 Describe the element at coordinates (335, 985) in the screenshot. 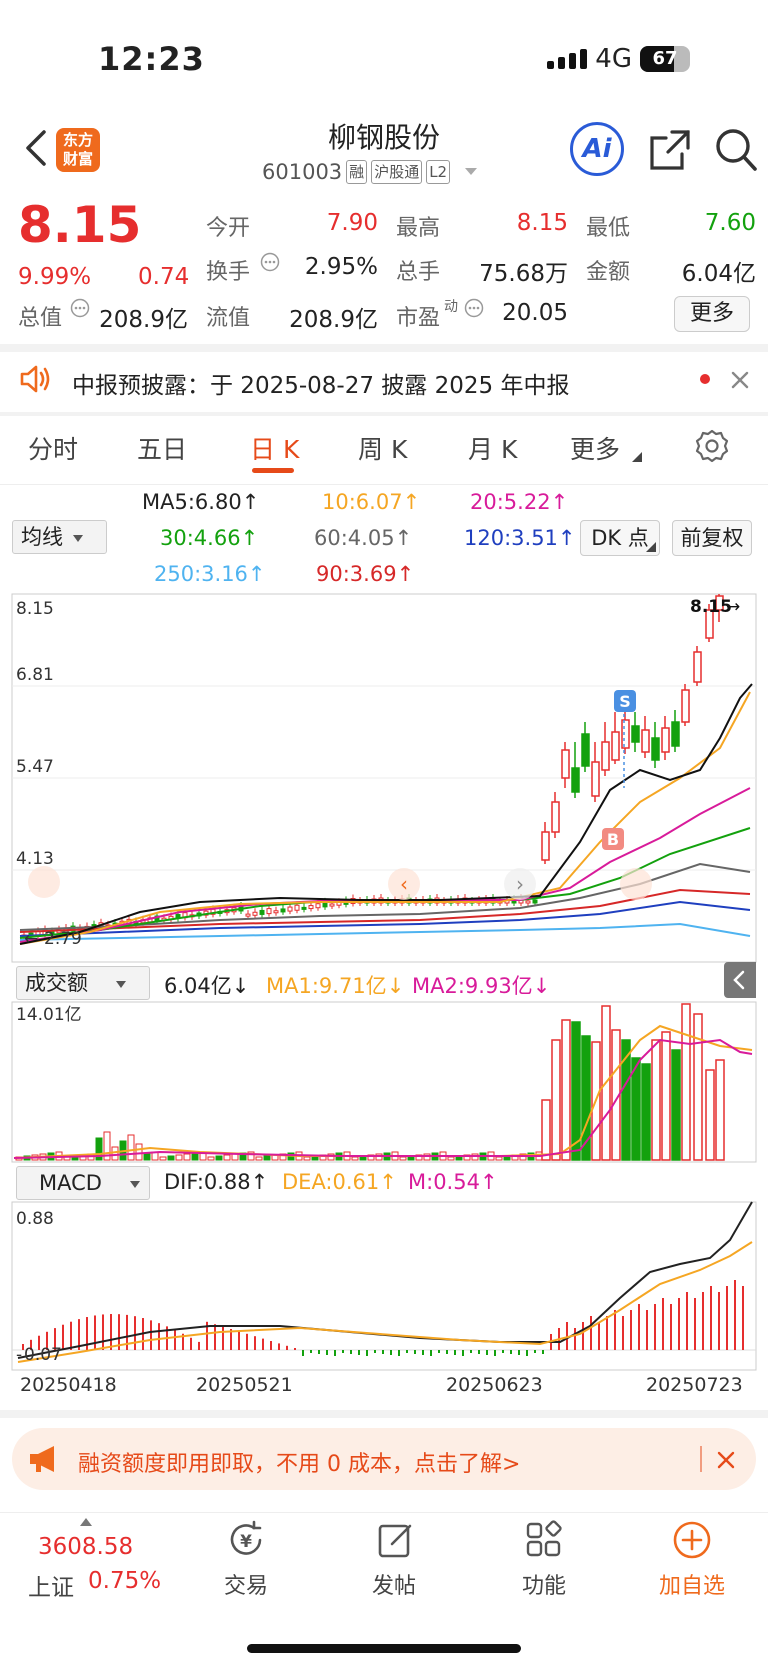

I see `volume-ma1: MA1:9.71亿↓` at that location.